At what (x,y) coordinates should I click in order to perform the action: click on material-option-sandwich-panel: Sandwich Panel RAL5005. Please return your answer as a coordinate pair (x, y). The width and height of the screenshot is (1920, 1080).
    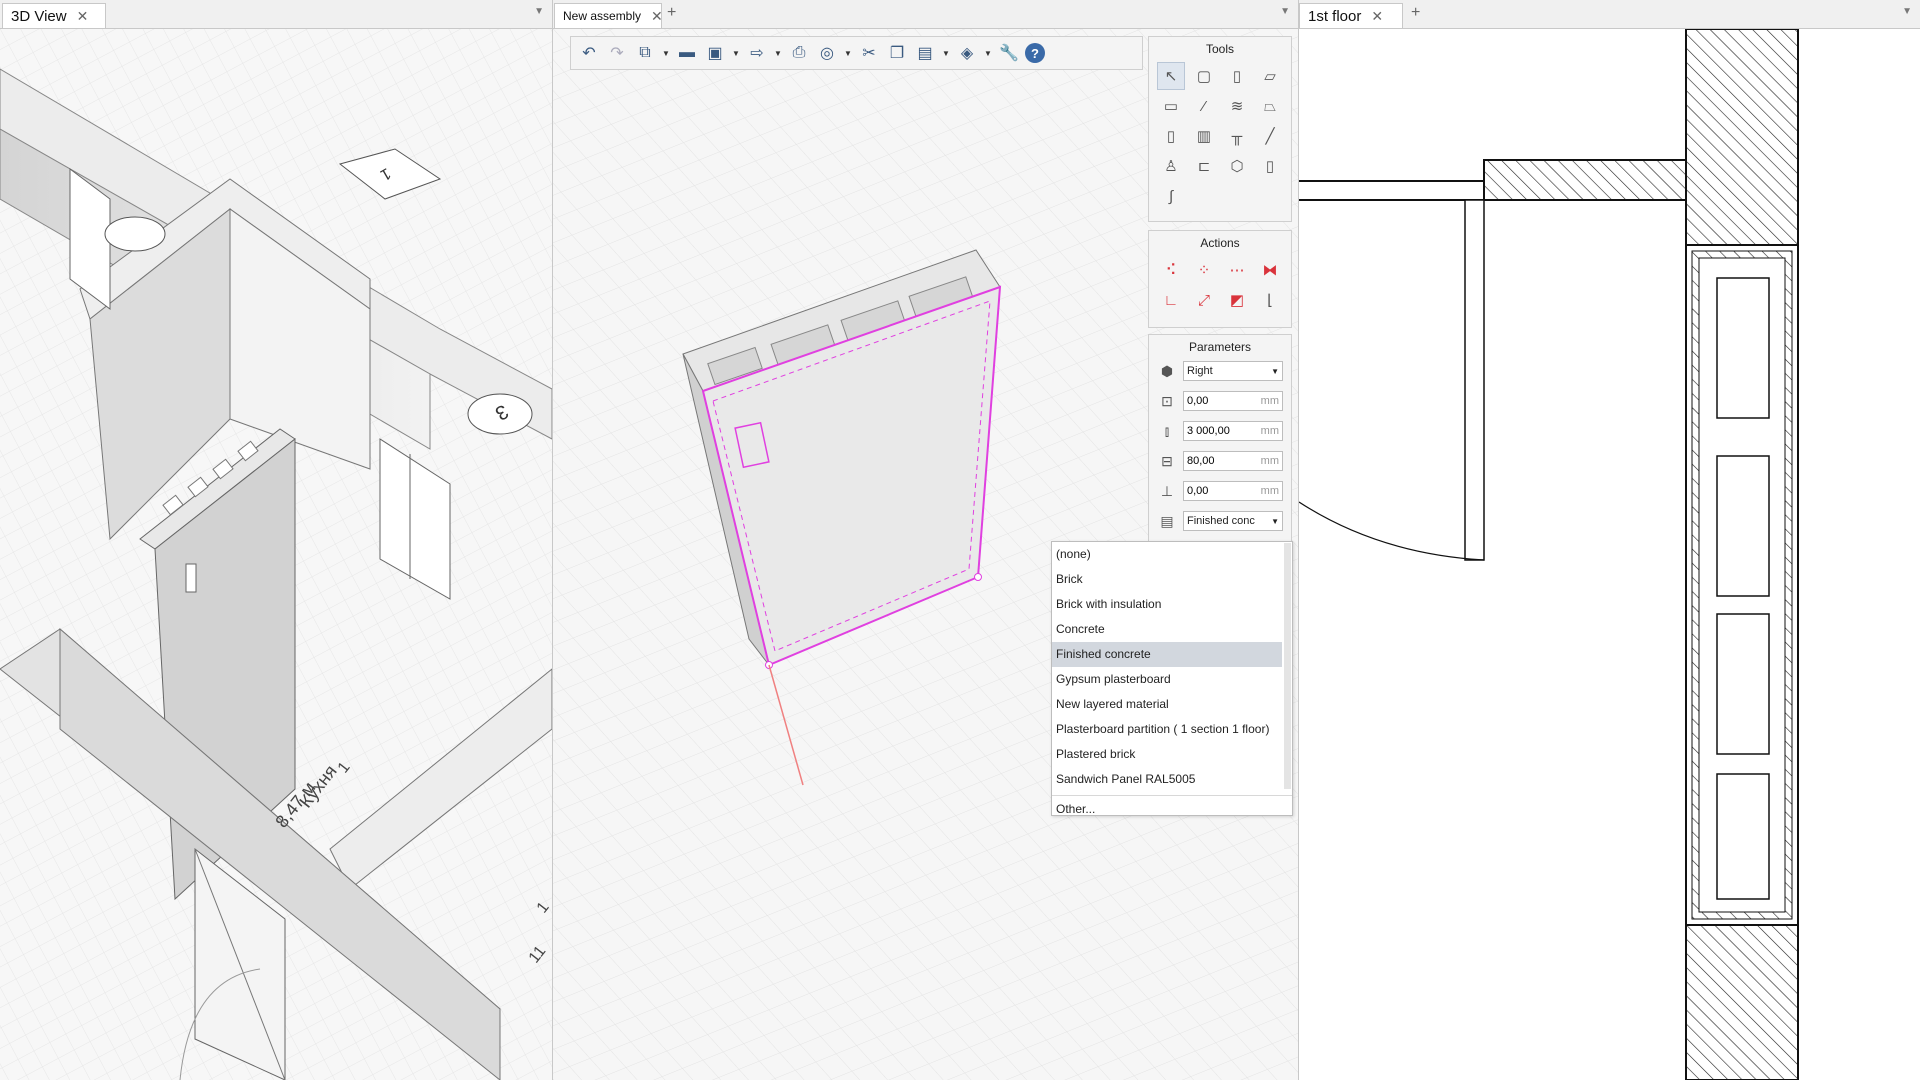
    Looking at the image, I should click on (1167, 779).